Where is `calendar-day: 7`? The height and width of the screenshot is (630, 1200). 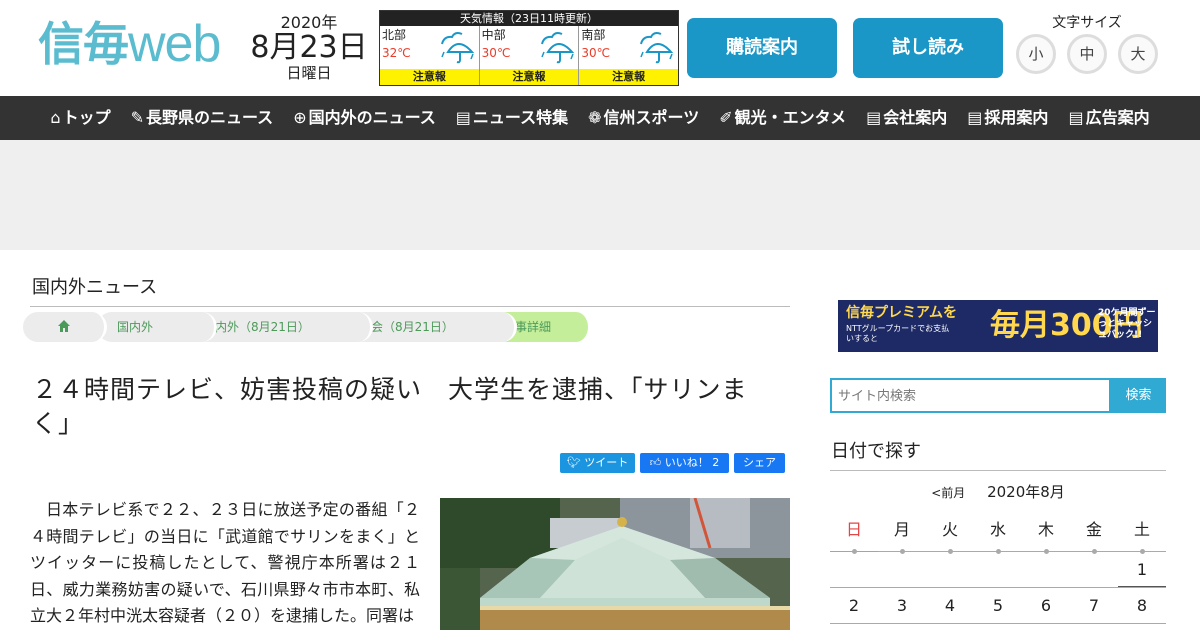 calendar-day: 7 is located at coordinates (1094, 605).